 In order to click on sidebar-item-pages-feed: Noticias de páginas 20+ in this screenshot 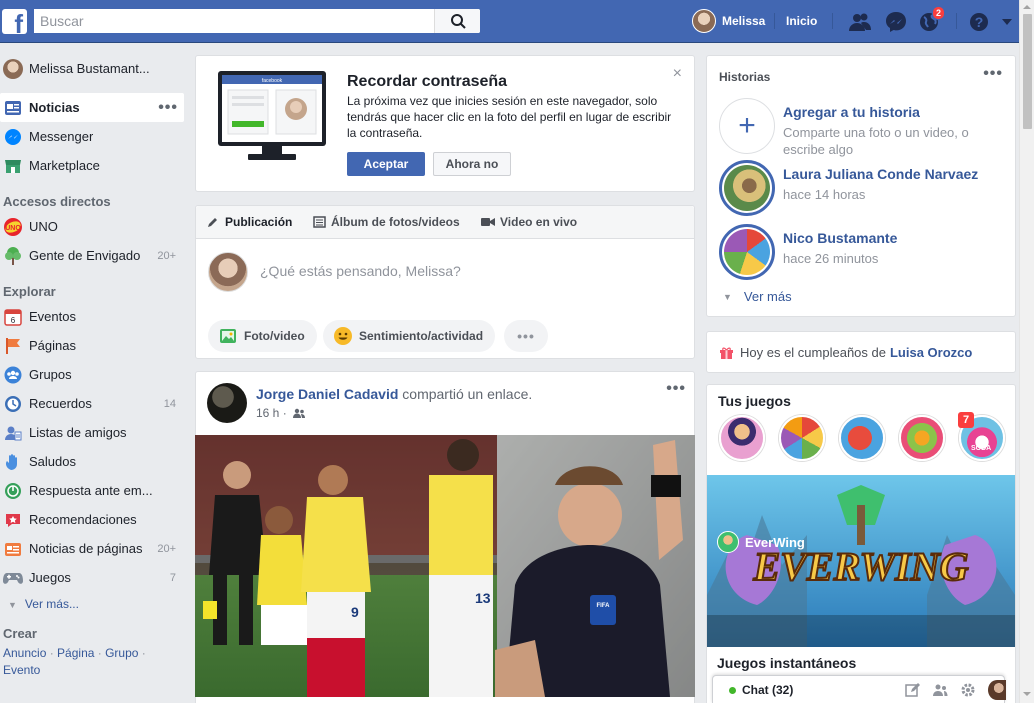, I will do `click(92, 548)`.